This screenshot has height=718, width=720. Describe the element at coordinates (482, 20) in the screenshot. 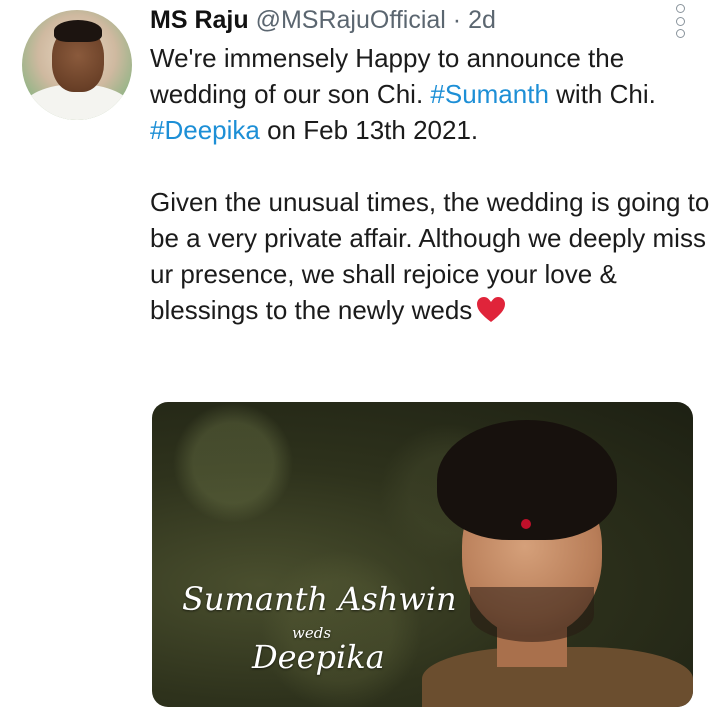

I see `tweet-timestamp: 2d` at that location.